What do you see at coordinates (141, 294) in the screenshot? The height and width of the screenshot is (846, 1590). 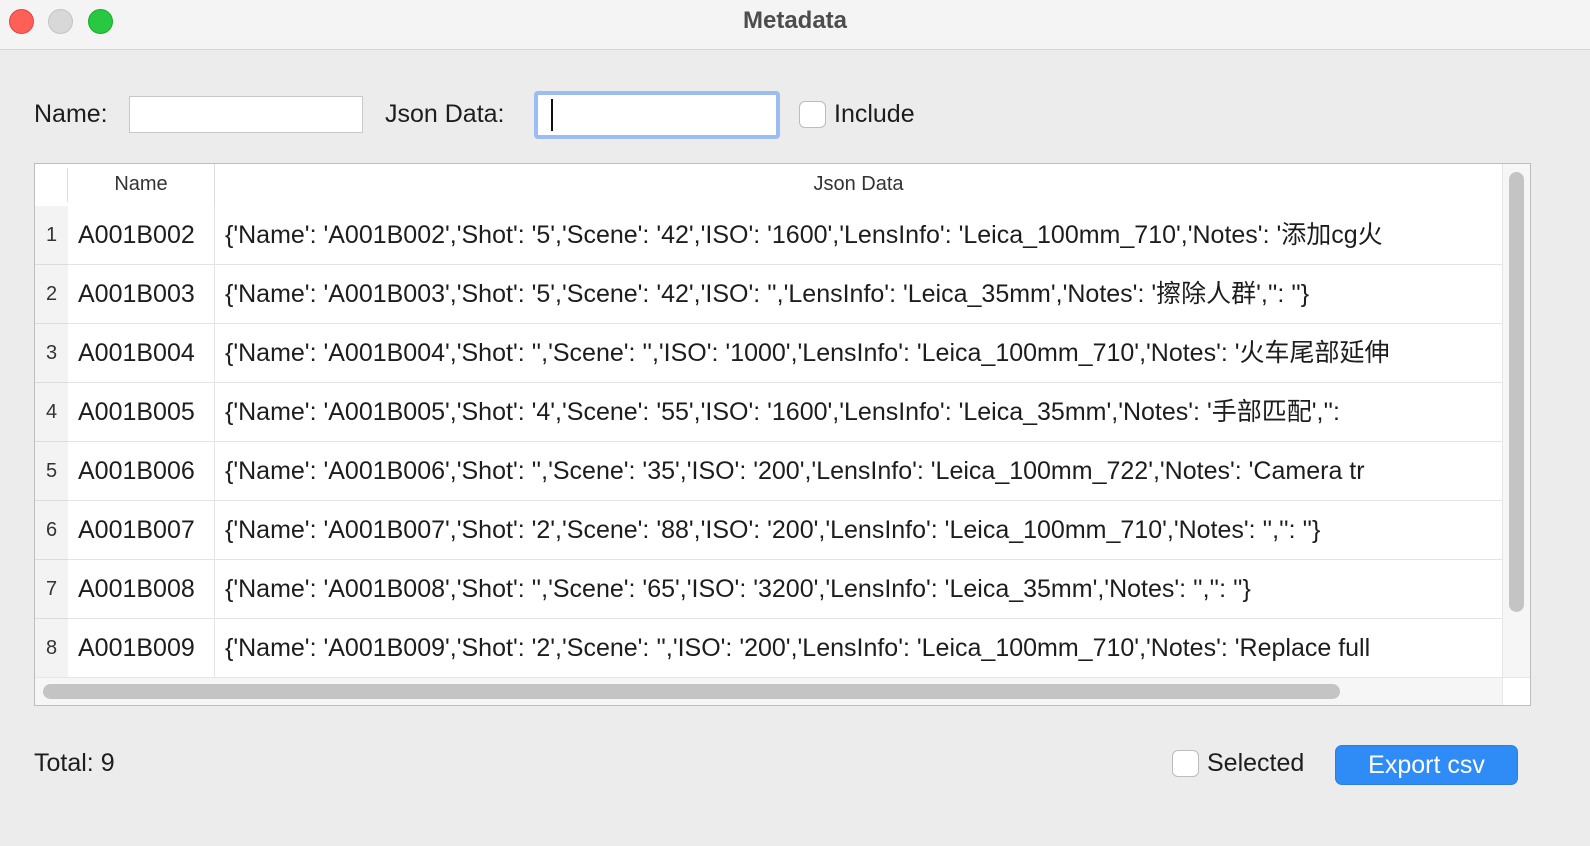 I see `cell-name: A001B003` at bounding box center [141, 294].